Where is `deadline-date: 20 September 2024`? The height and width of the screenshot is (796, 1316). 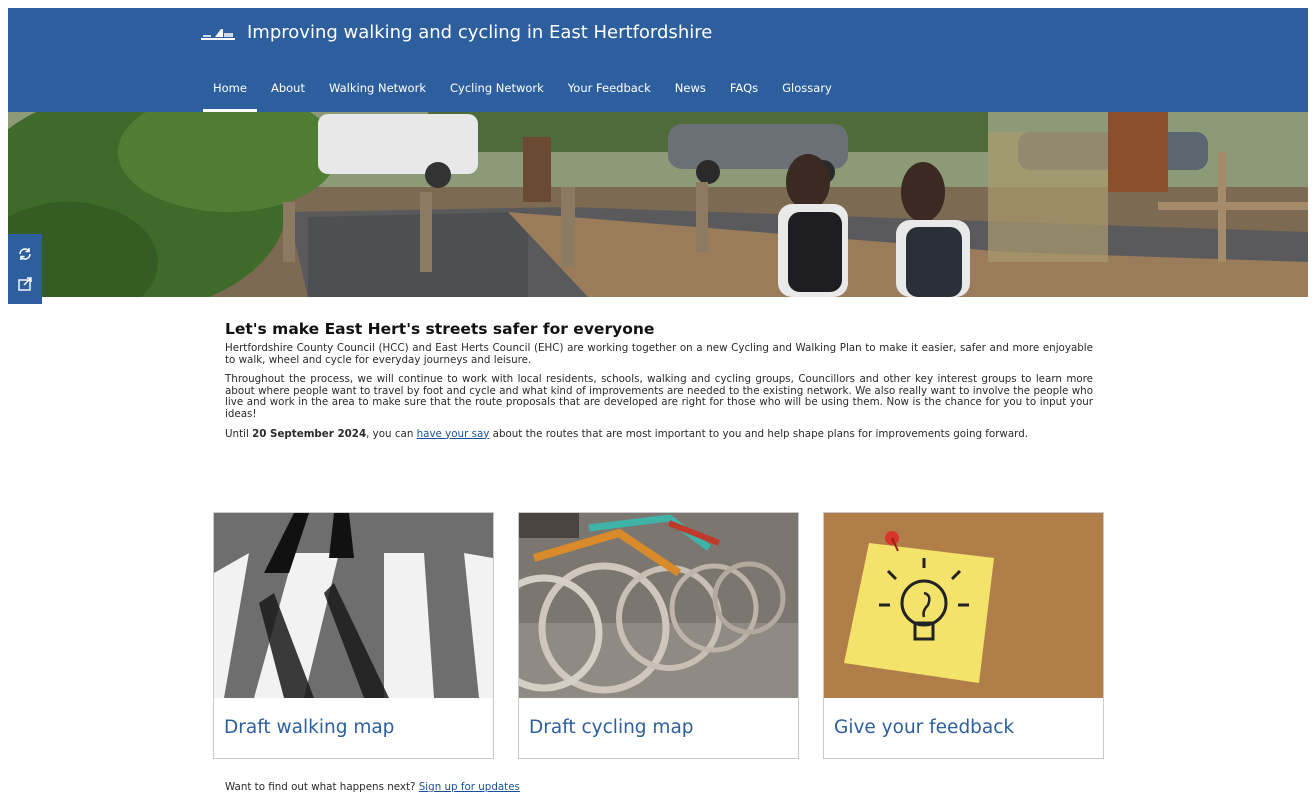 deadline-date: 20 September 2024 is located at coordinates (309, 433).